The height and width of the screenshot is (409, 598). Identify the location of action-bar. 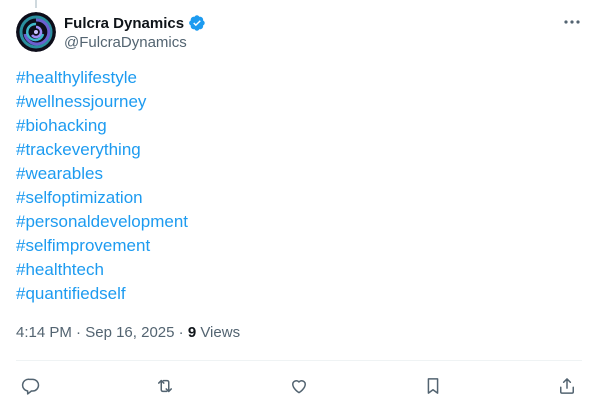
(299, 386).